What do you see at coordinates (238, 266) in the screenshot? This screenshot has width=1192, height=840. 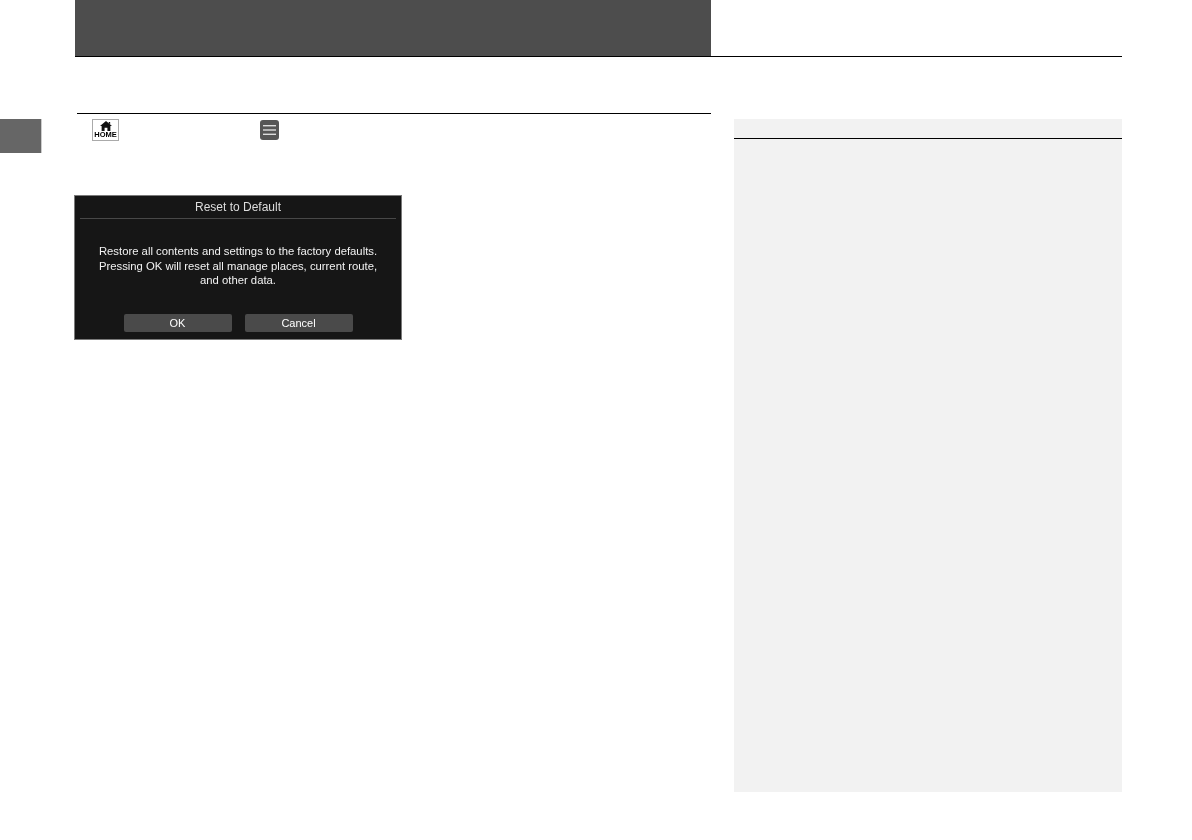 I see `dialog-message: Restore all contents and settings to the factory defaults. Pressing OK will reset all manage places, current route, and other data.` at bounding box center [238, 266].